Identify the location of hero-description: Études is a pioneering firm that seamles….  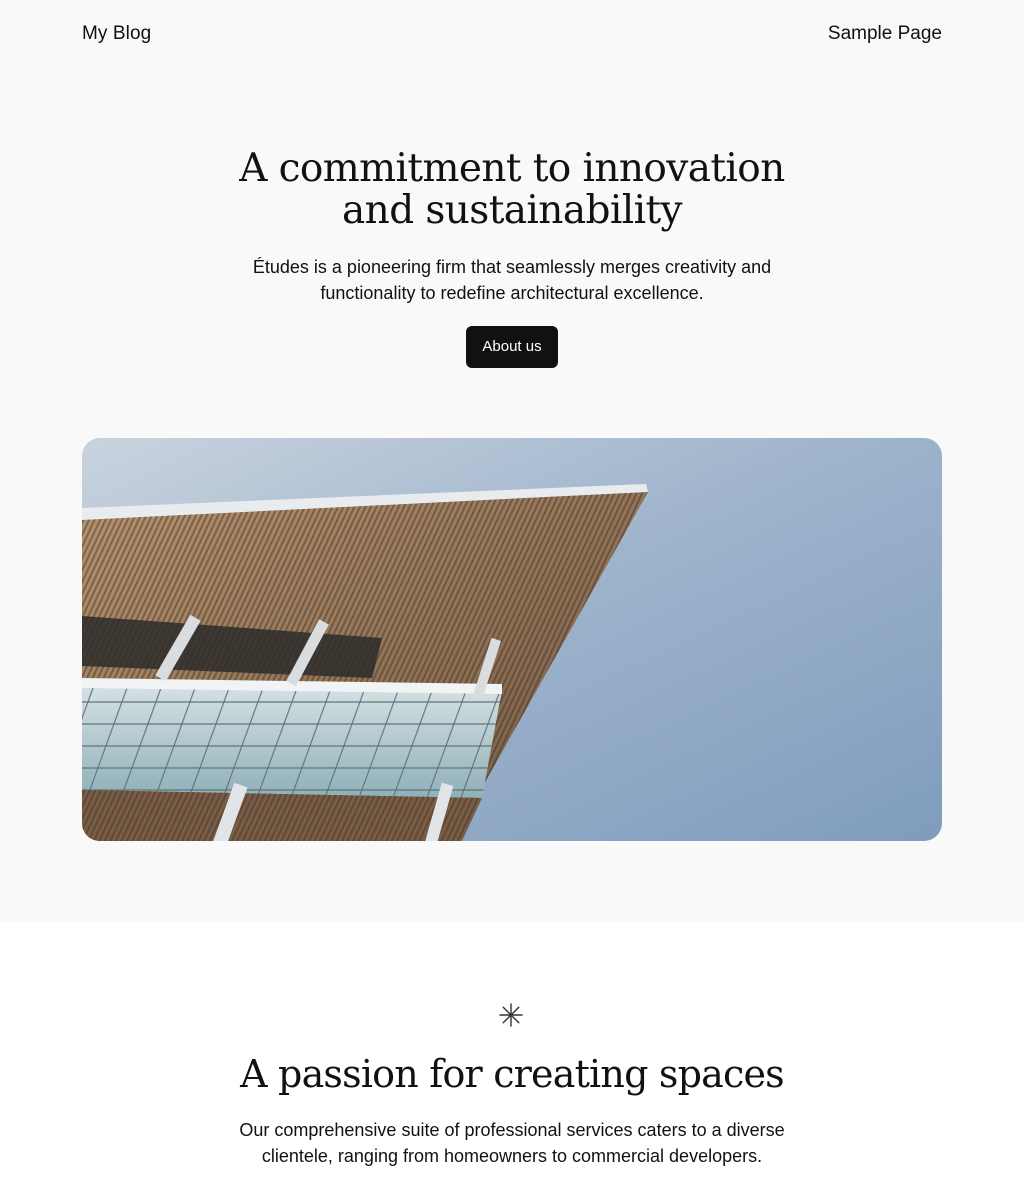
(512, 280).